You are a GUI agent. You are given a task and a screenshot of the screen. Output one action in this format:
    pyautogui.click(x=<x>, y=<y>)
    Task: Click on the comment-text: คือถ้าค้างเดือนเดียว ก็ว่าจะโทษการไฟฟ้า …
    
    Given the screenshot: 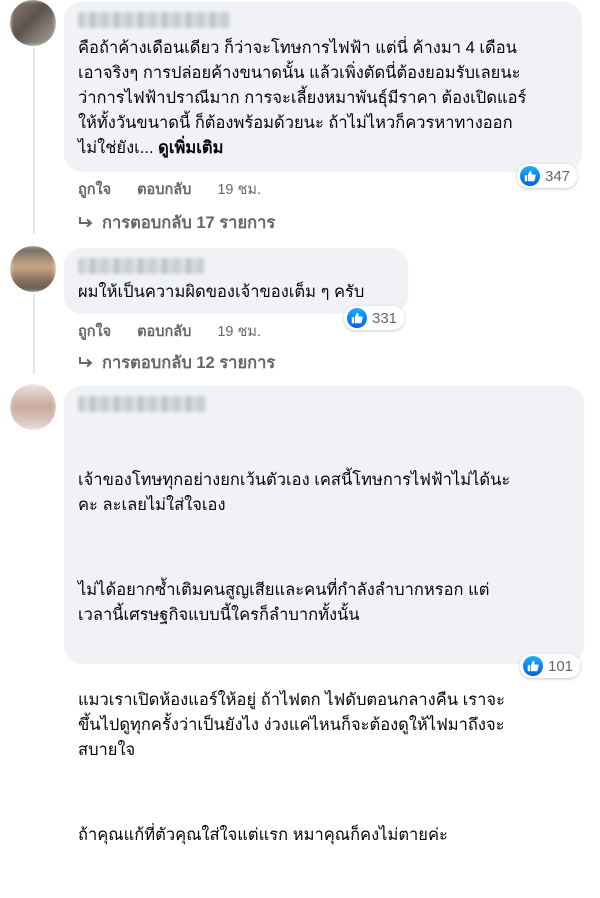 What is the action you would take?
    pyautogui.click(x=302, y=98)
    